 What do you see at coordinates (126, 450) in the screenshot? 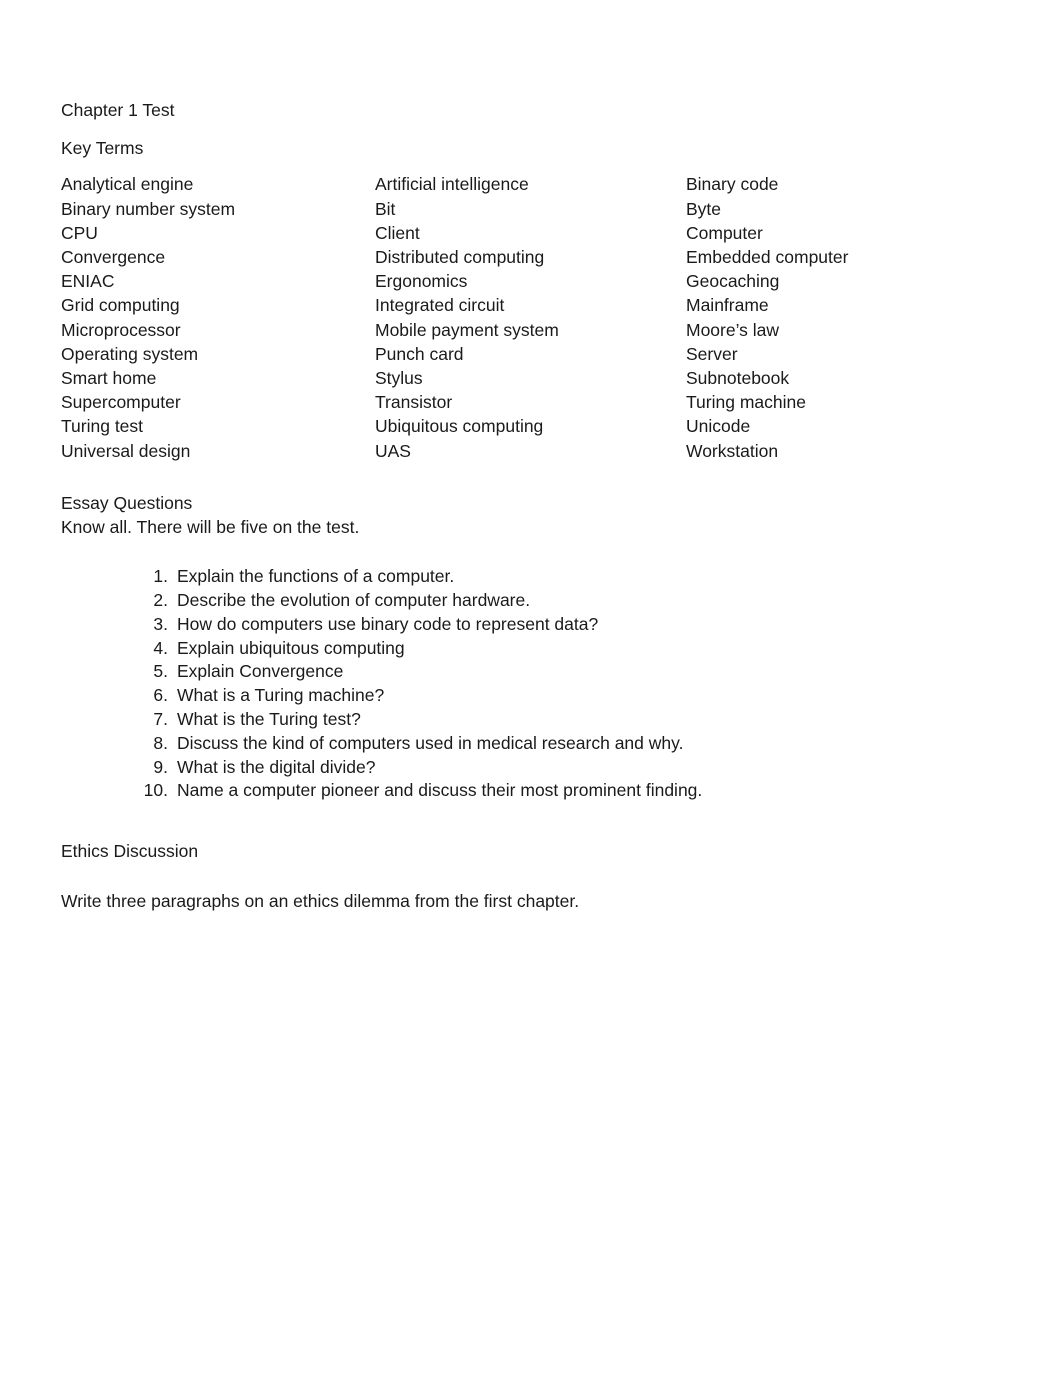
I see `key-term: Universal design` at bounding box center [126, 450].